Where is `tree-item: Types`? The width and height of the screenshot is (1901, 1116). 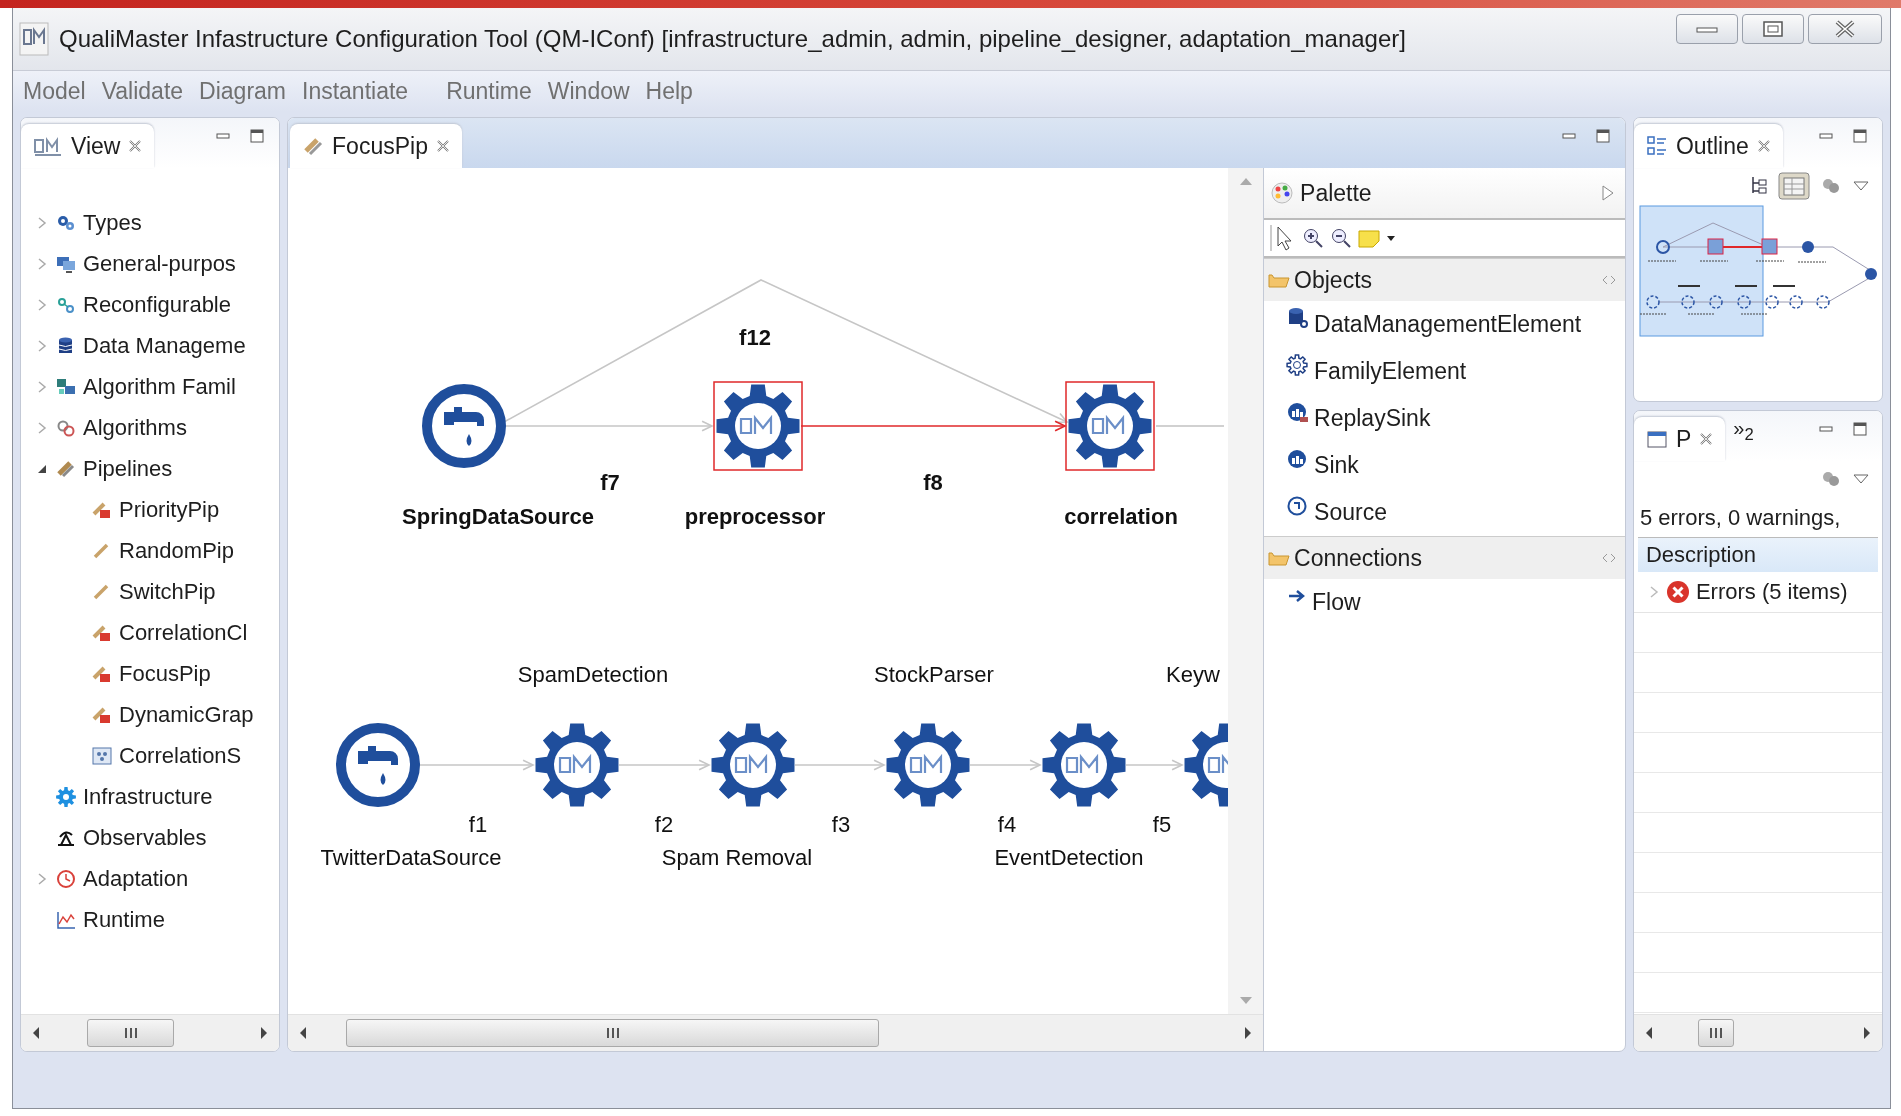
tree-item: Types is located at coordinates (112, 222).